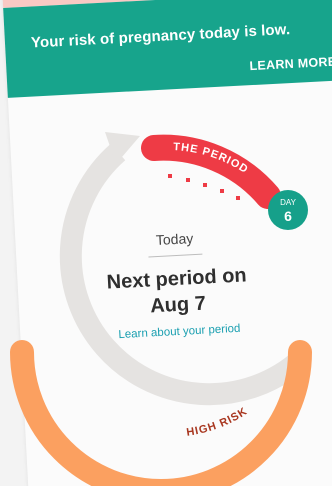 The height and width of the screenshot is (486, 332). What do you see at coordinates (288, 216) in the screenshot?
I see `day-badge-number: 6` at bounding box center [288, 216].